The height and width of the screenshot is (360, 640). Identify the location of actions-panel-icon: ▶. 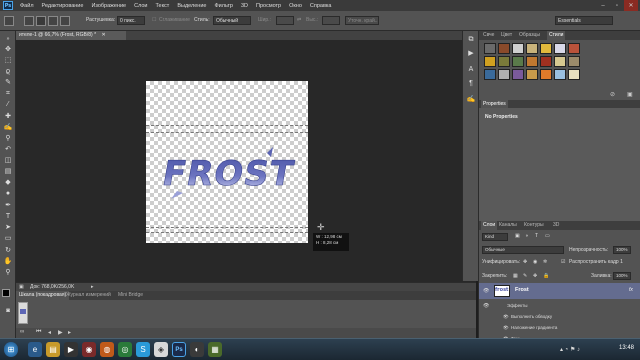
(471, 54).